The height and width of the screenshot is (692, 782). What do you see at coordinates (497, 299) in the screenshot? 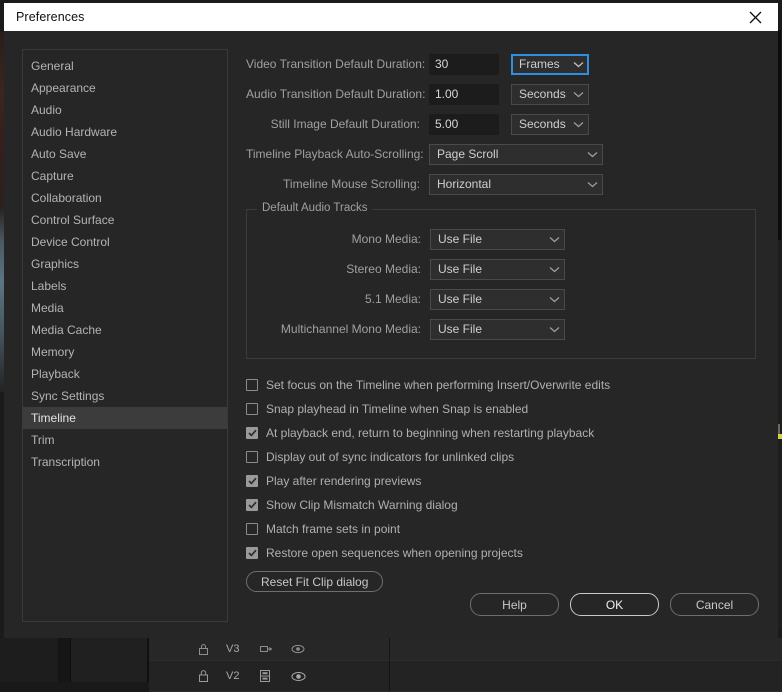
I see `surround-media-select: Use File` at bounding box center [497, 299].